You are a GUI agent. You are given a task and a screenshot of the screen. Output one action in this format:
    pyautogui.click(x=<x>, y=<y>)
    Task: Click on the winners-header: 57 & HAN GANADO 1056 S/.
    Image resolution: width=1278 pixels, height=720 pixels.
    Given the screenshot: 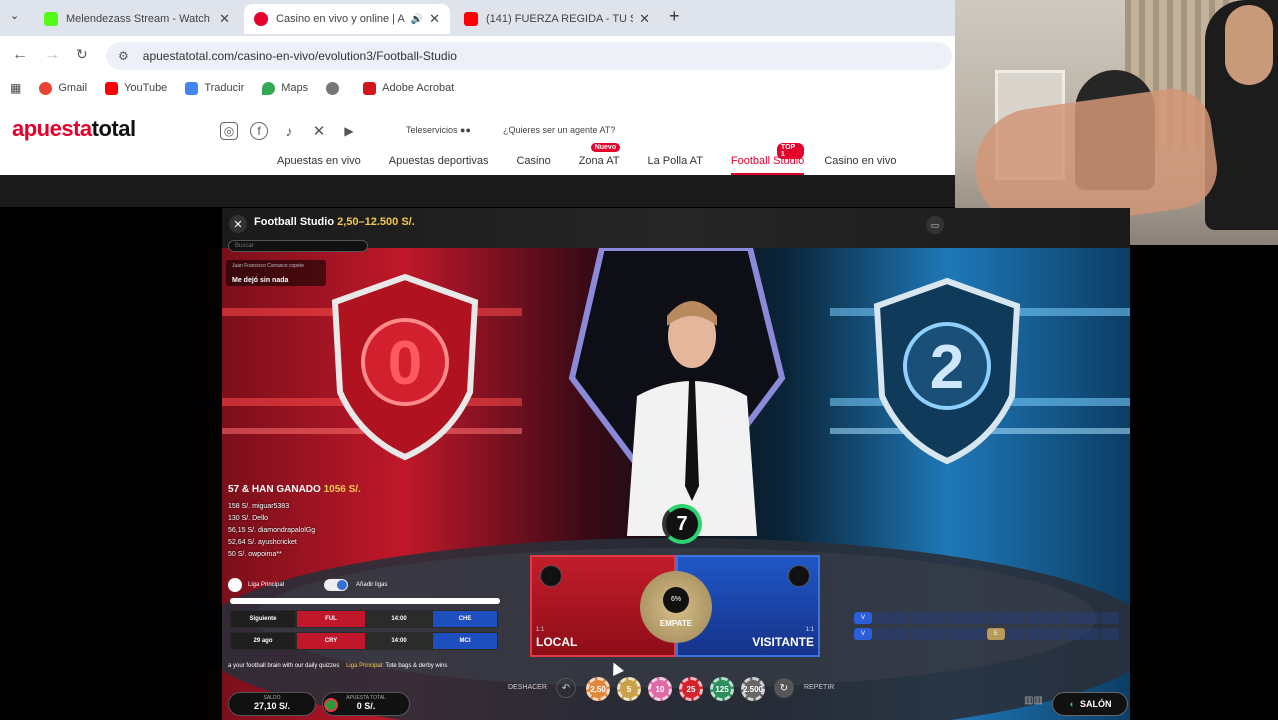 What is the action you would take?
    pyautogui.click(x=318, y=489)
    